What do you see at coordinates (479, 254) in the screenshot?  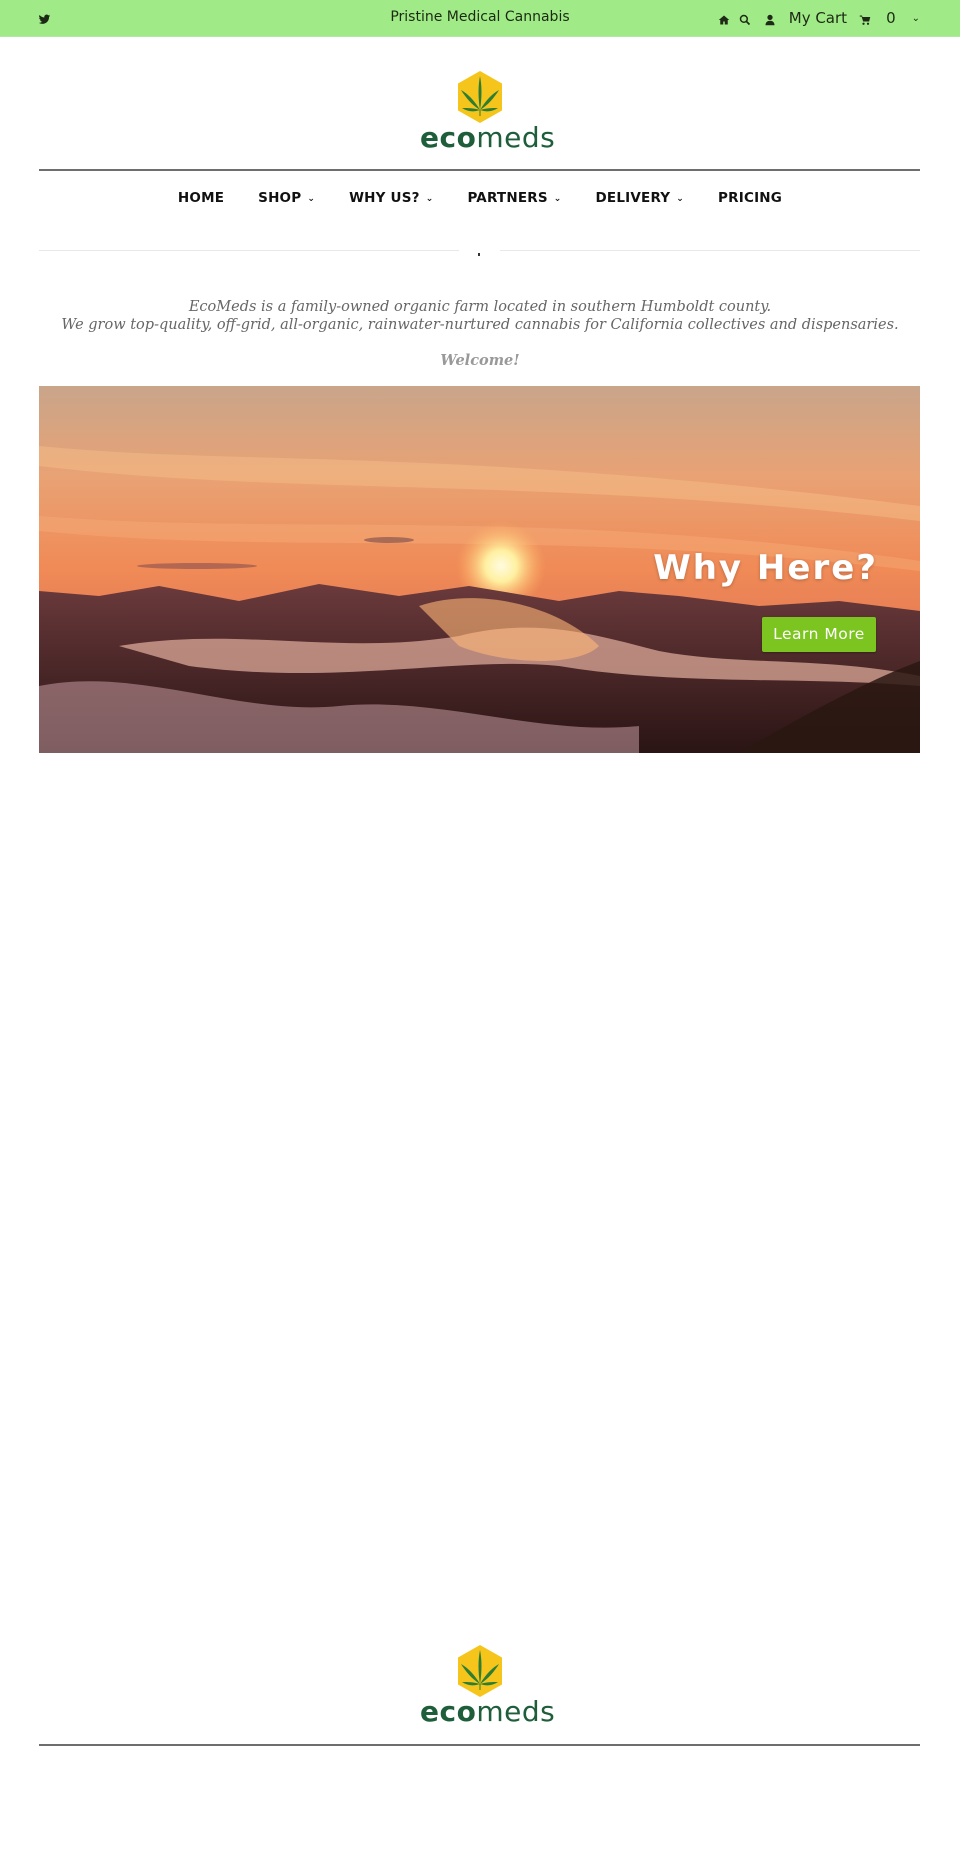 I see `divider-ornament` at bounding box center [479, 254].